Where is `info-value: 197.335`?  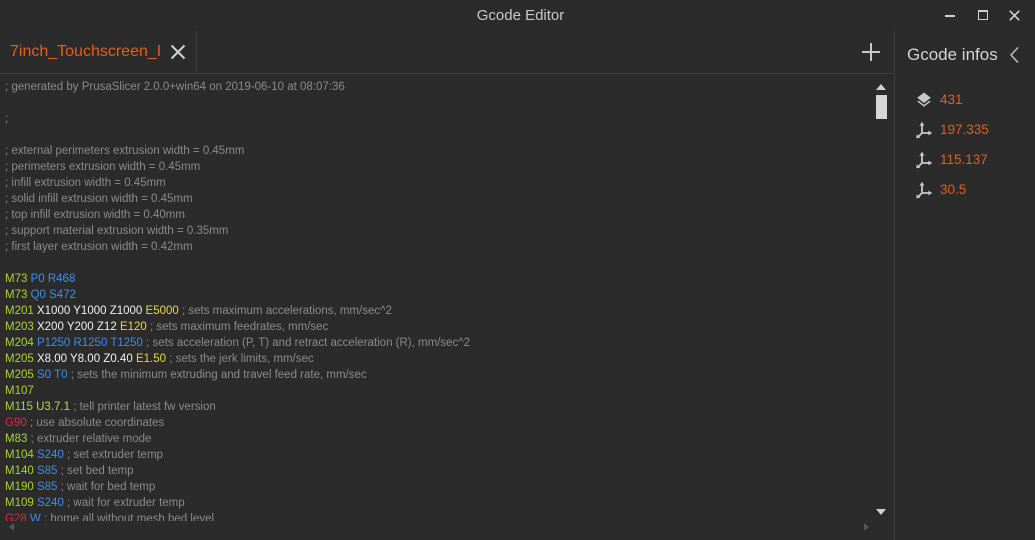 info-value: 197.335 is located at coordinates (964, 129).